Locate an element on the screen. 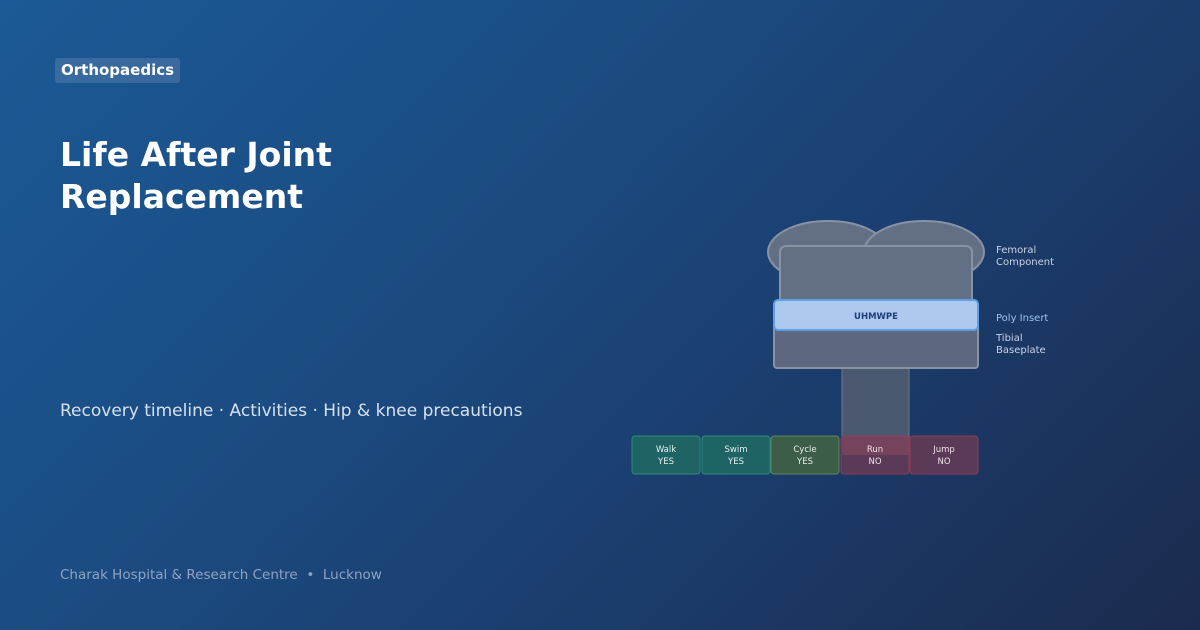  tibial-label-line-2: Baseplate is located at coordinates (1021, 350).